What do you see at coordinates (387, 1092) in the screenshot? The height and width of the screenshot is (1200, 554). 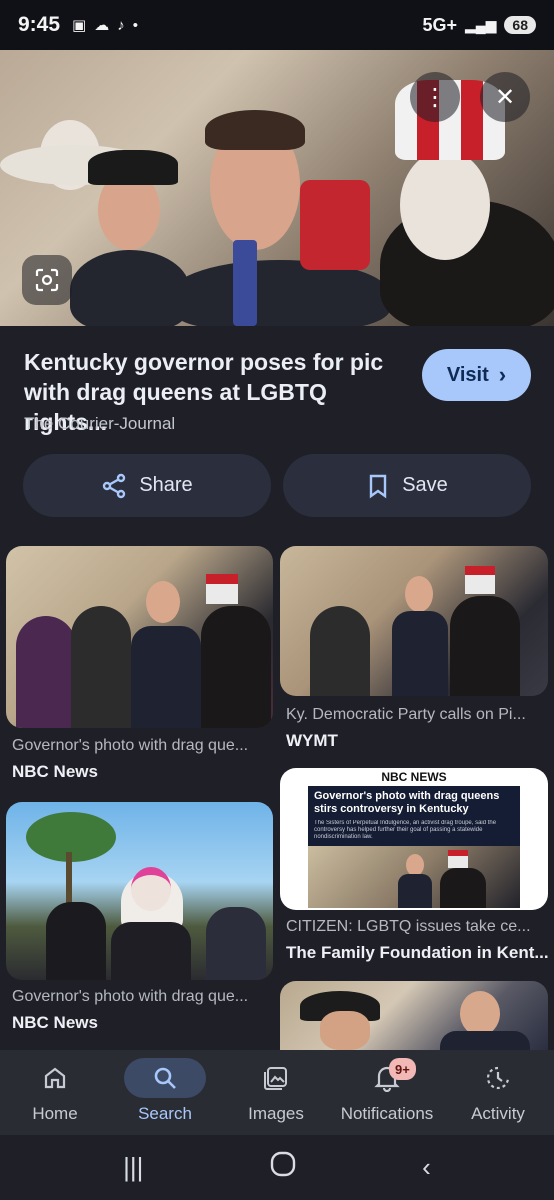 I see `nav-notifications: 9+ Notifications` at bounding box center [387, 1092].